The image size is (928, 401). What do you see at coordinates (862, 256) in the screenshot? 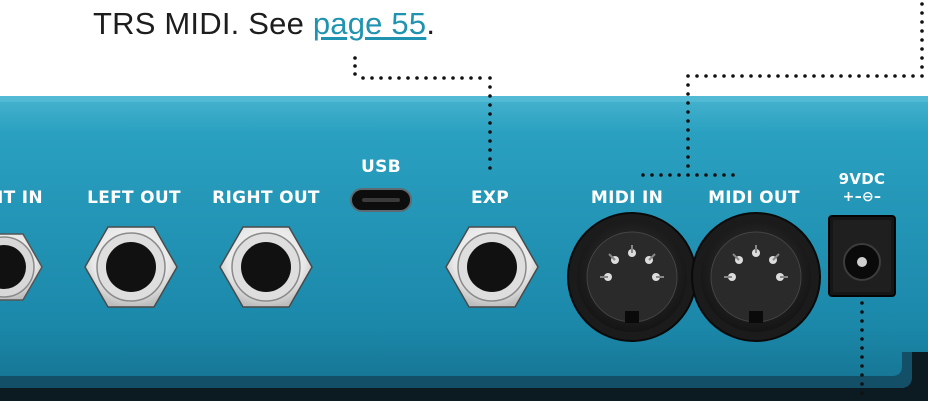
I see `dc-barrel-jack-icon` at bounding box center [862, 256].